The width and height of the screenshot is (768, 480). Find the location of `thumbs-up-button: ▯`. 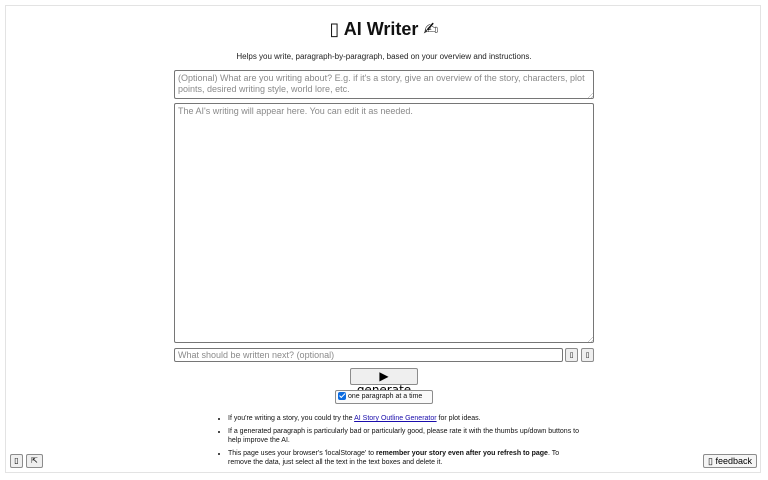

thumbs-up-button: ▯ is located at coordinates (571, 355).